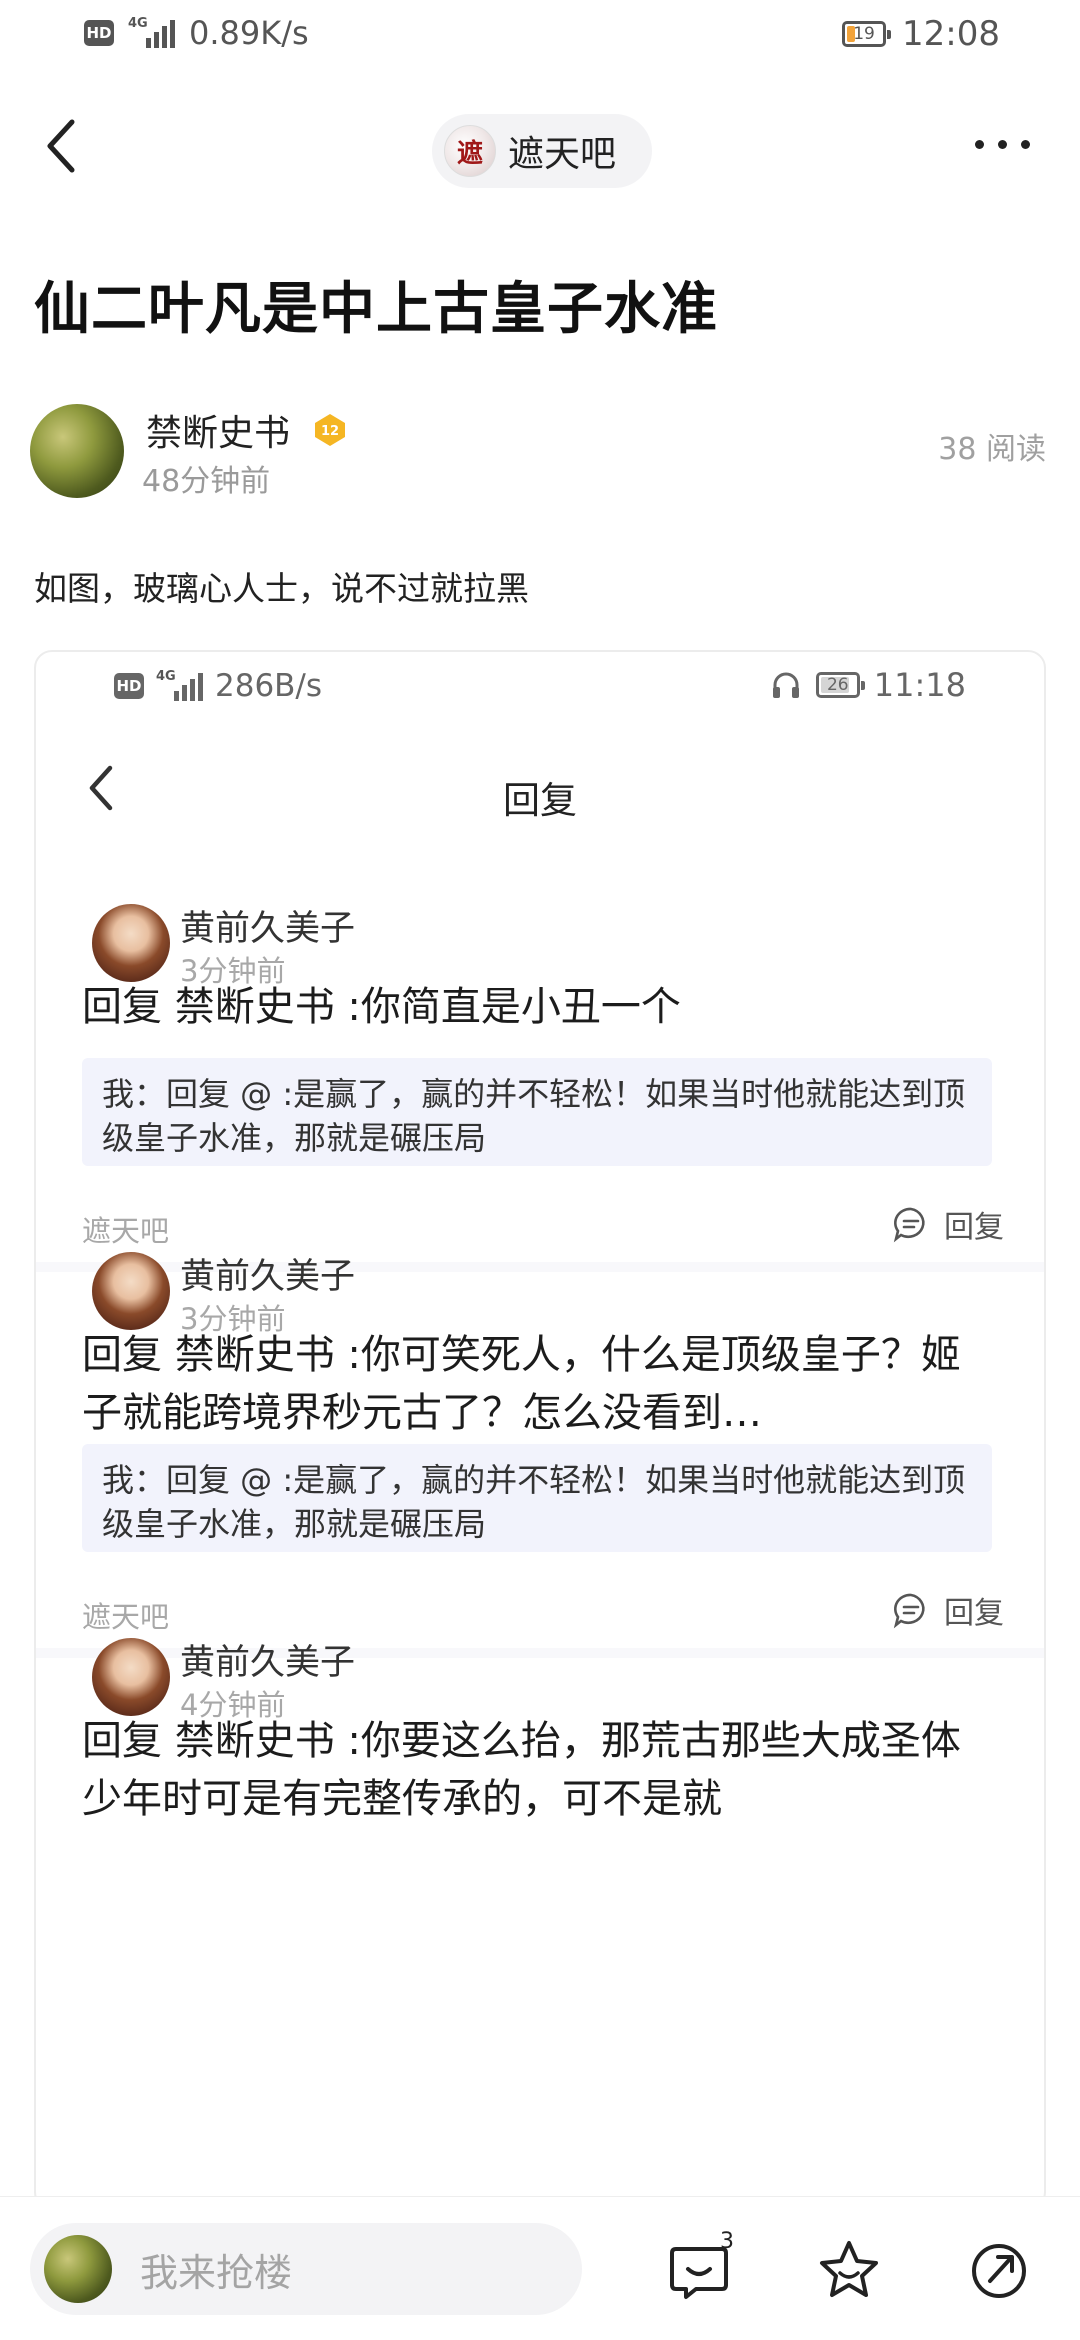  I want to click on read-count: 38 阅读, so click(992, 449).